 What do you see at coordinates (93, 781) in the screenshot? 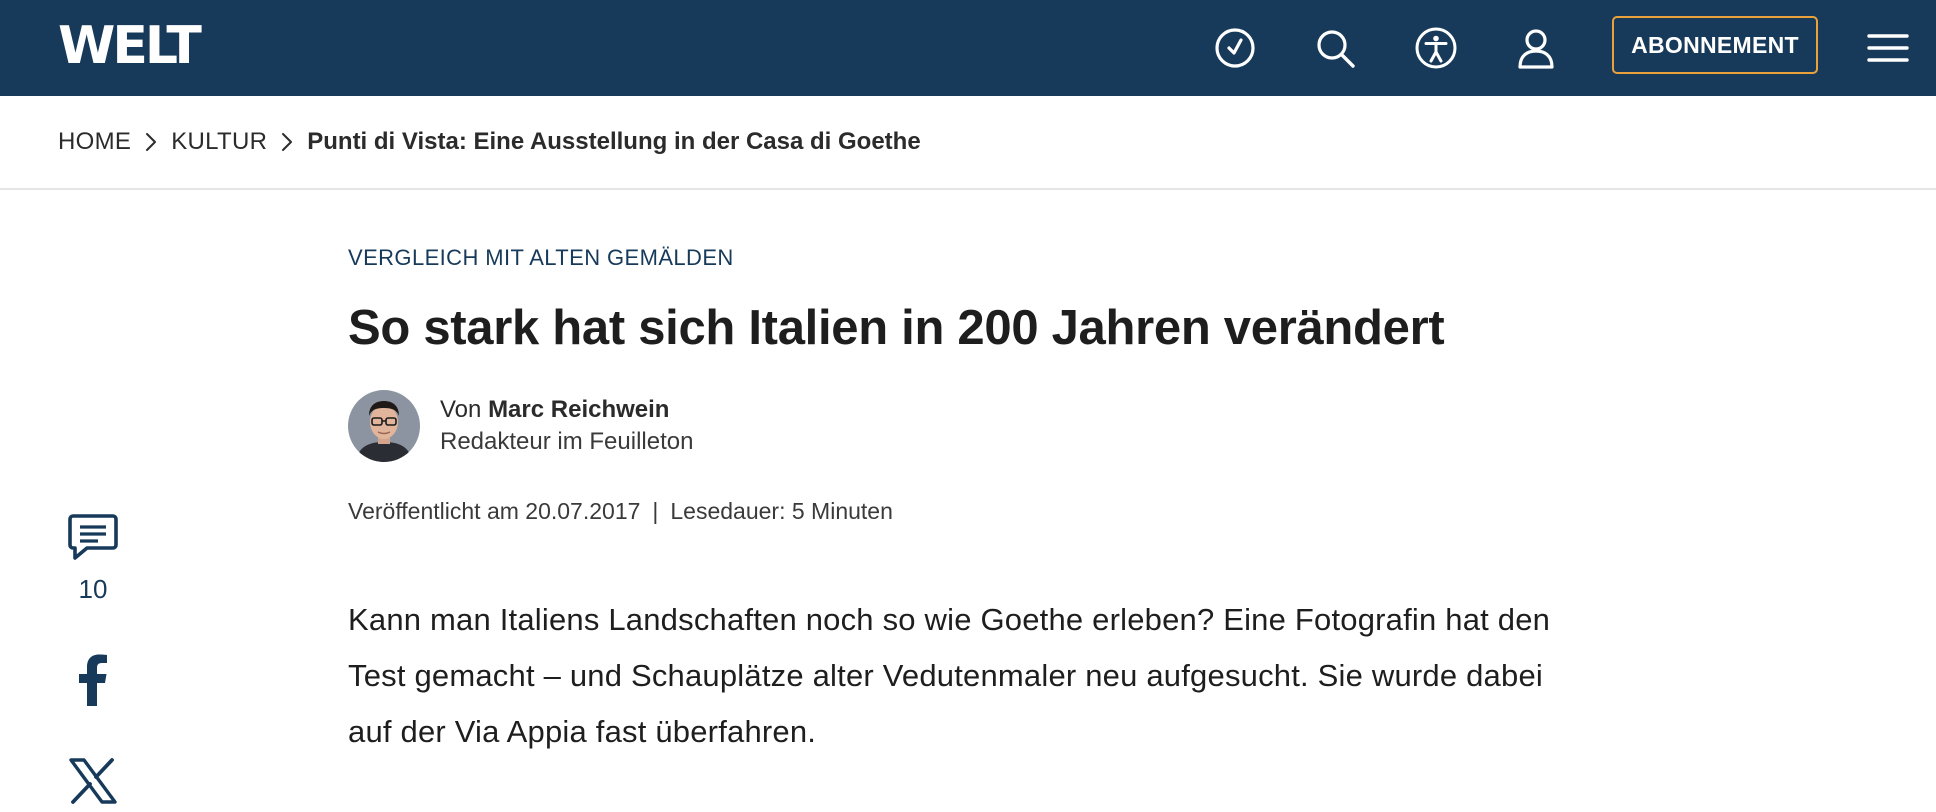
I see `x-icon` at bounding box center [93, 781].